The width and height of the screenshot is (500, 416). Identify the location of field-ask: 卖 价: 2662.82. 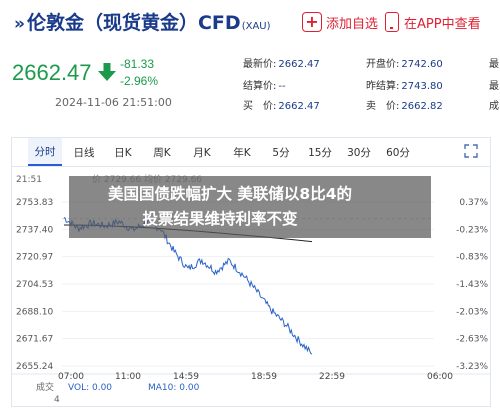
(404, 104).